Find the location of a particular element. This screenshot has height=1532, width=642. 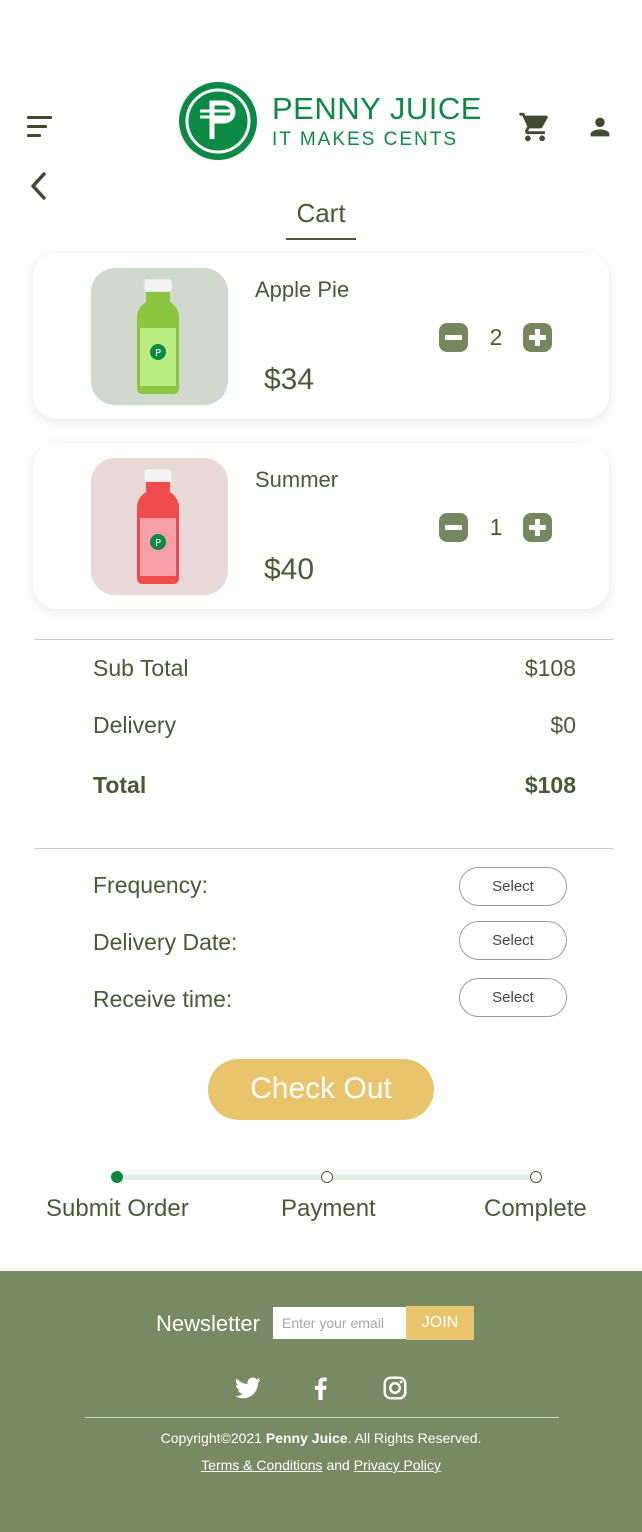

quantity-value: 1 is located at coordinates (496, 527).